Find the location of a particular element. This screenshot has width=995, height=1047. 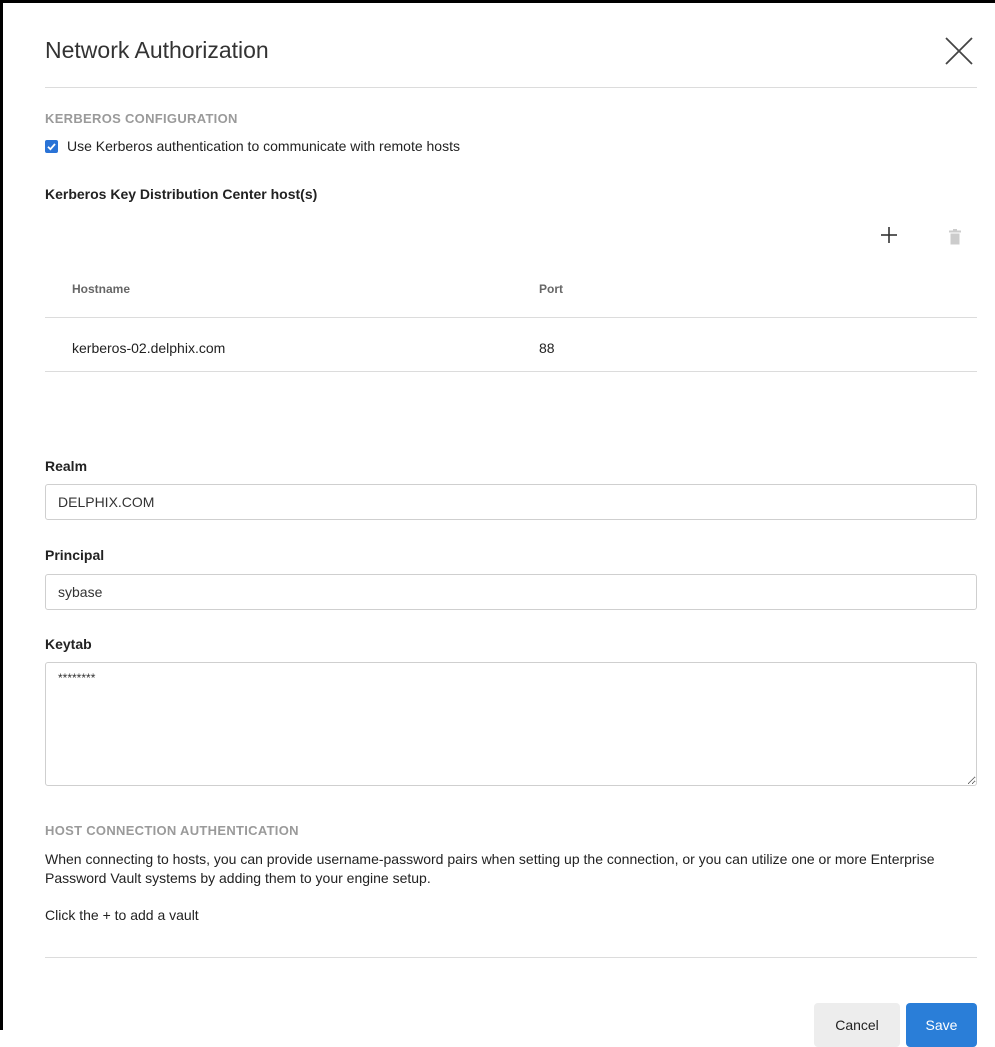

footer-divider is located at coordinates (511, 957).